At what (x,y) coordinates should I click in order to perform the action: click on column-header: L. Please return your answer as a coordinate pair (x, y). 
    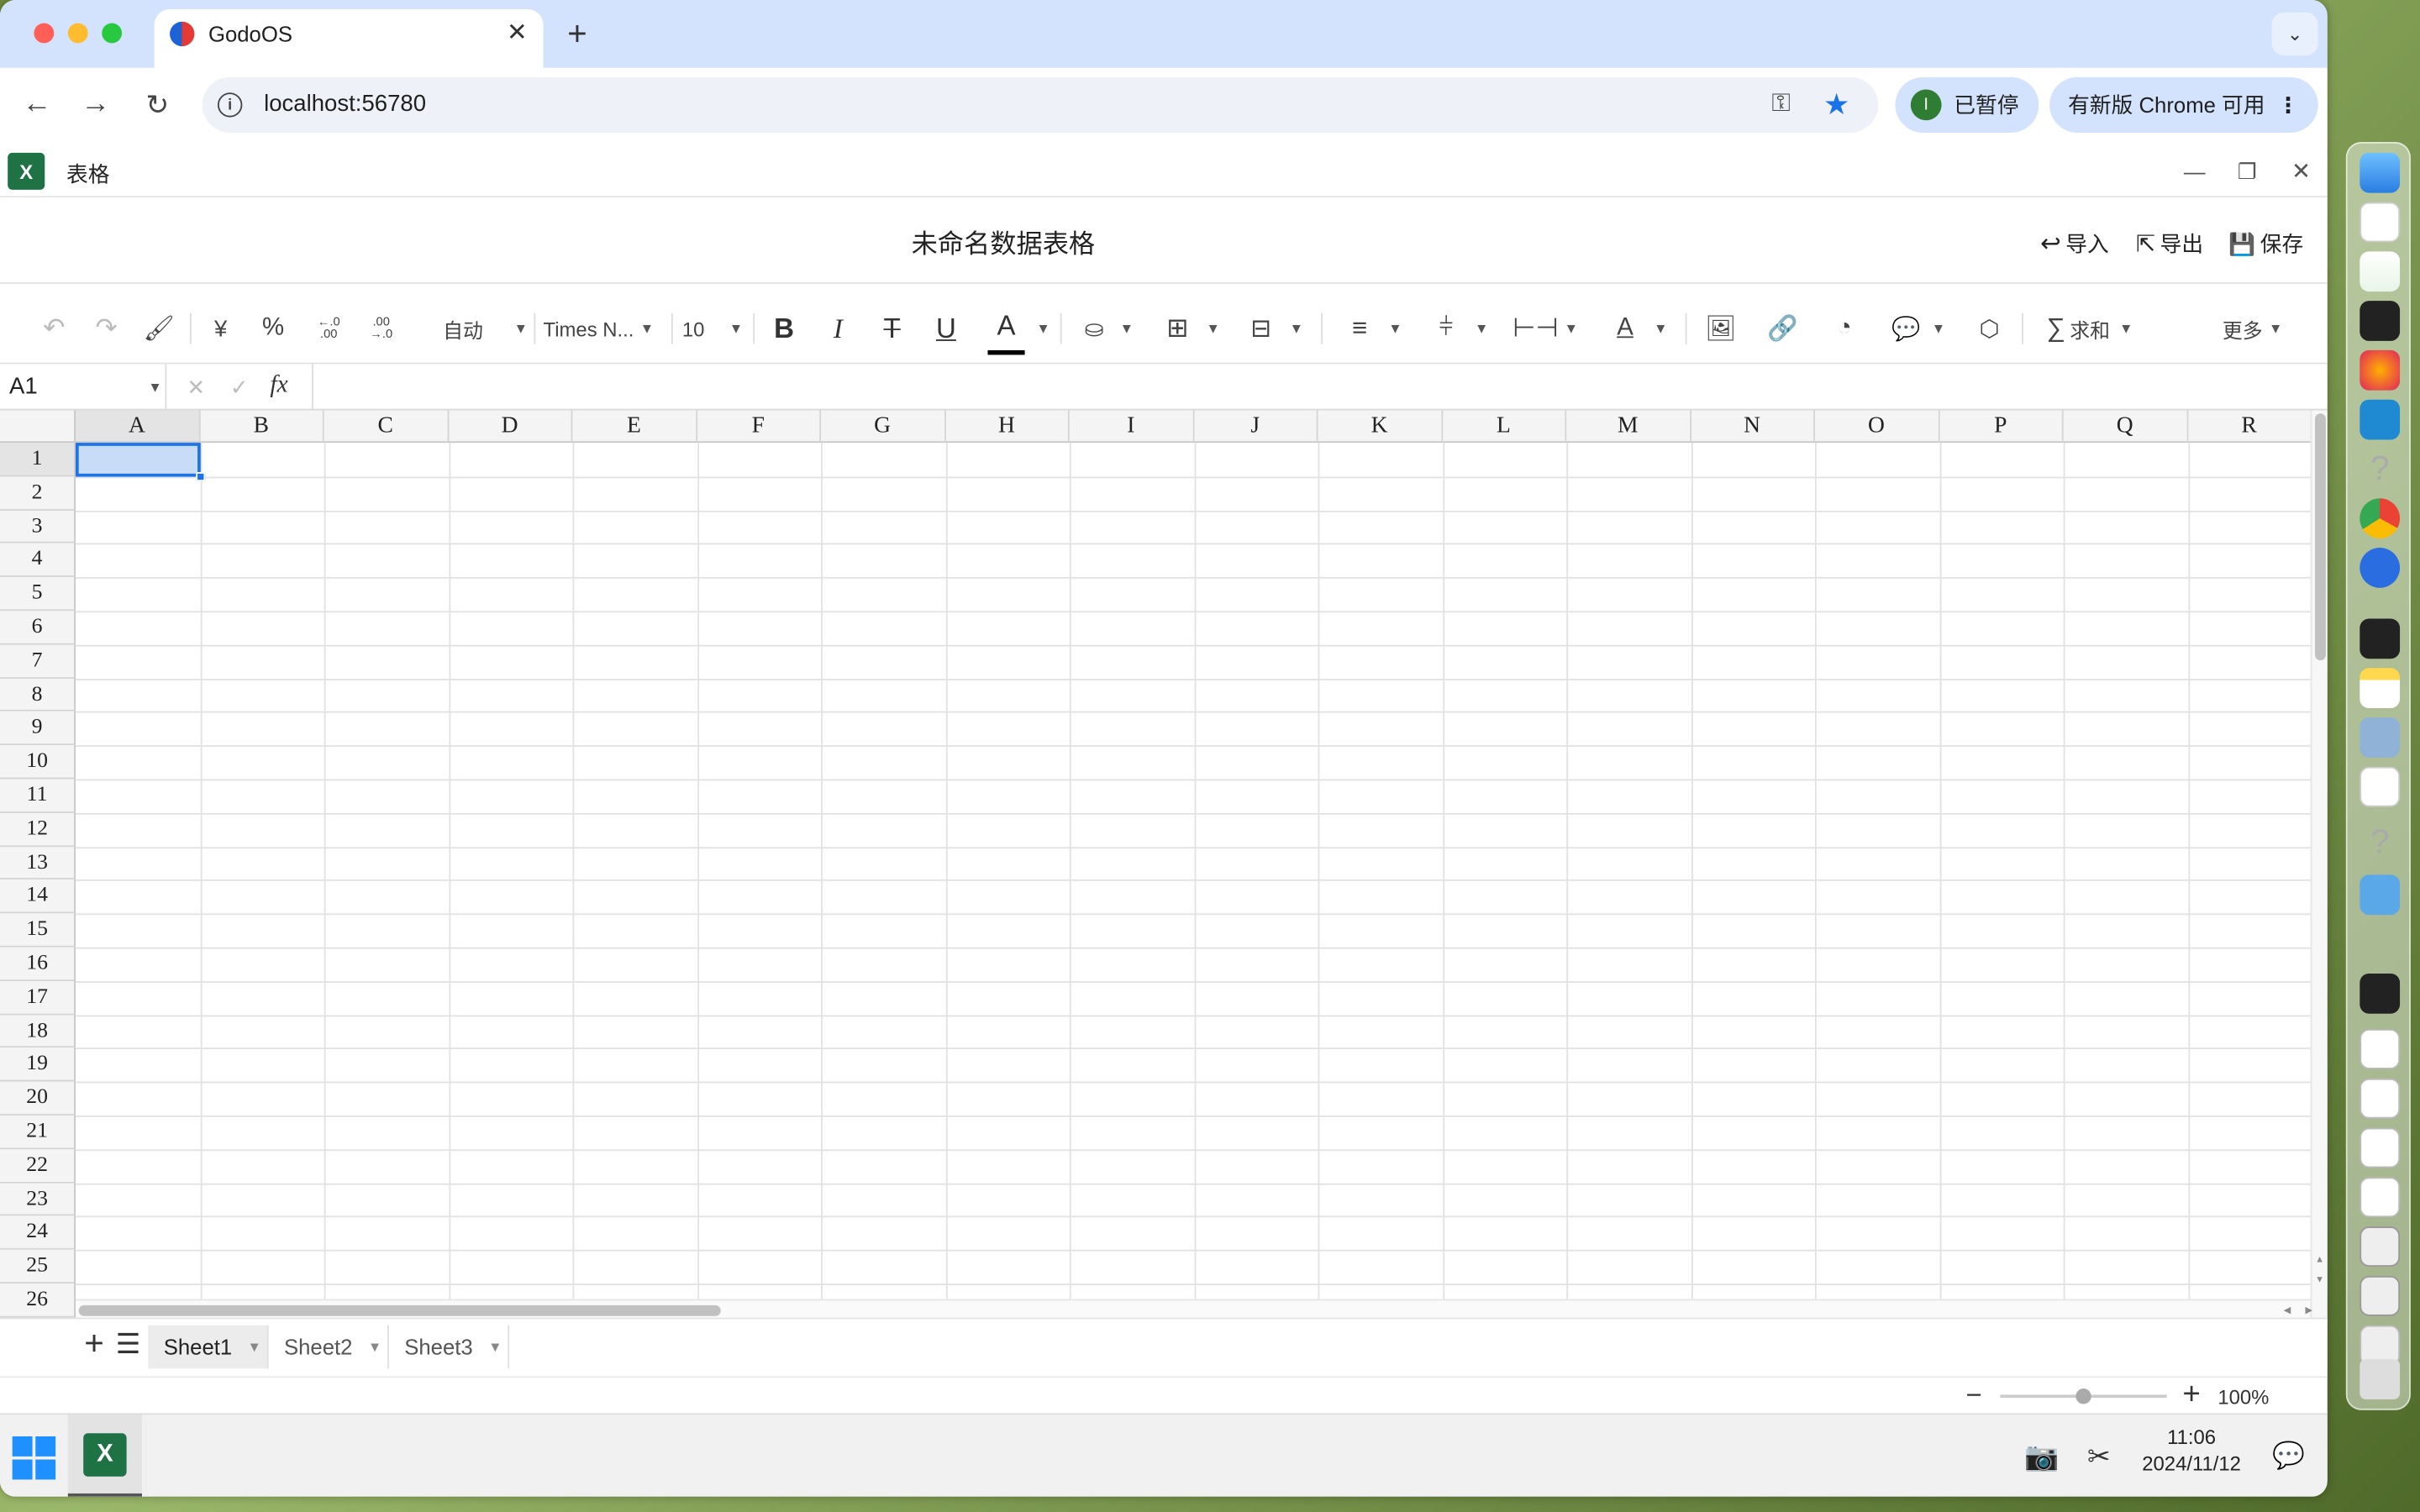
    Looking at the image, I should click on (1504, 427).